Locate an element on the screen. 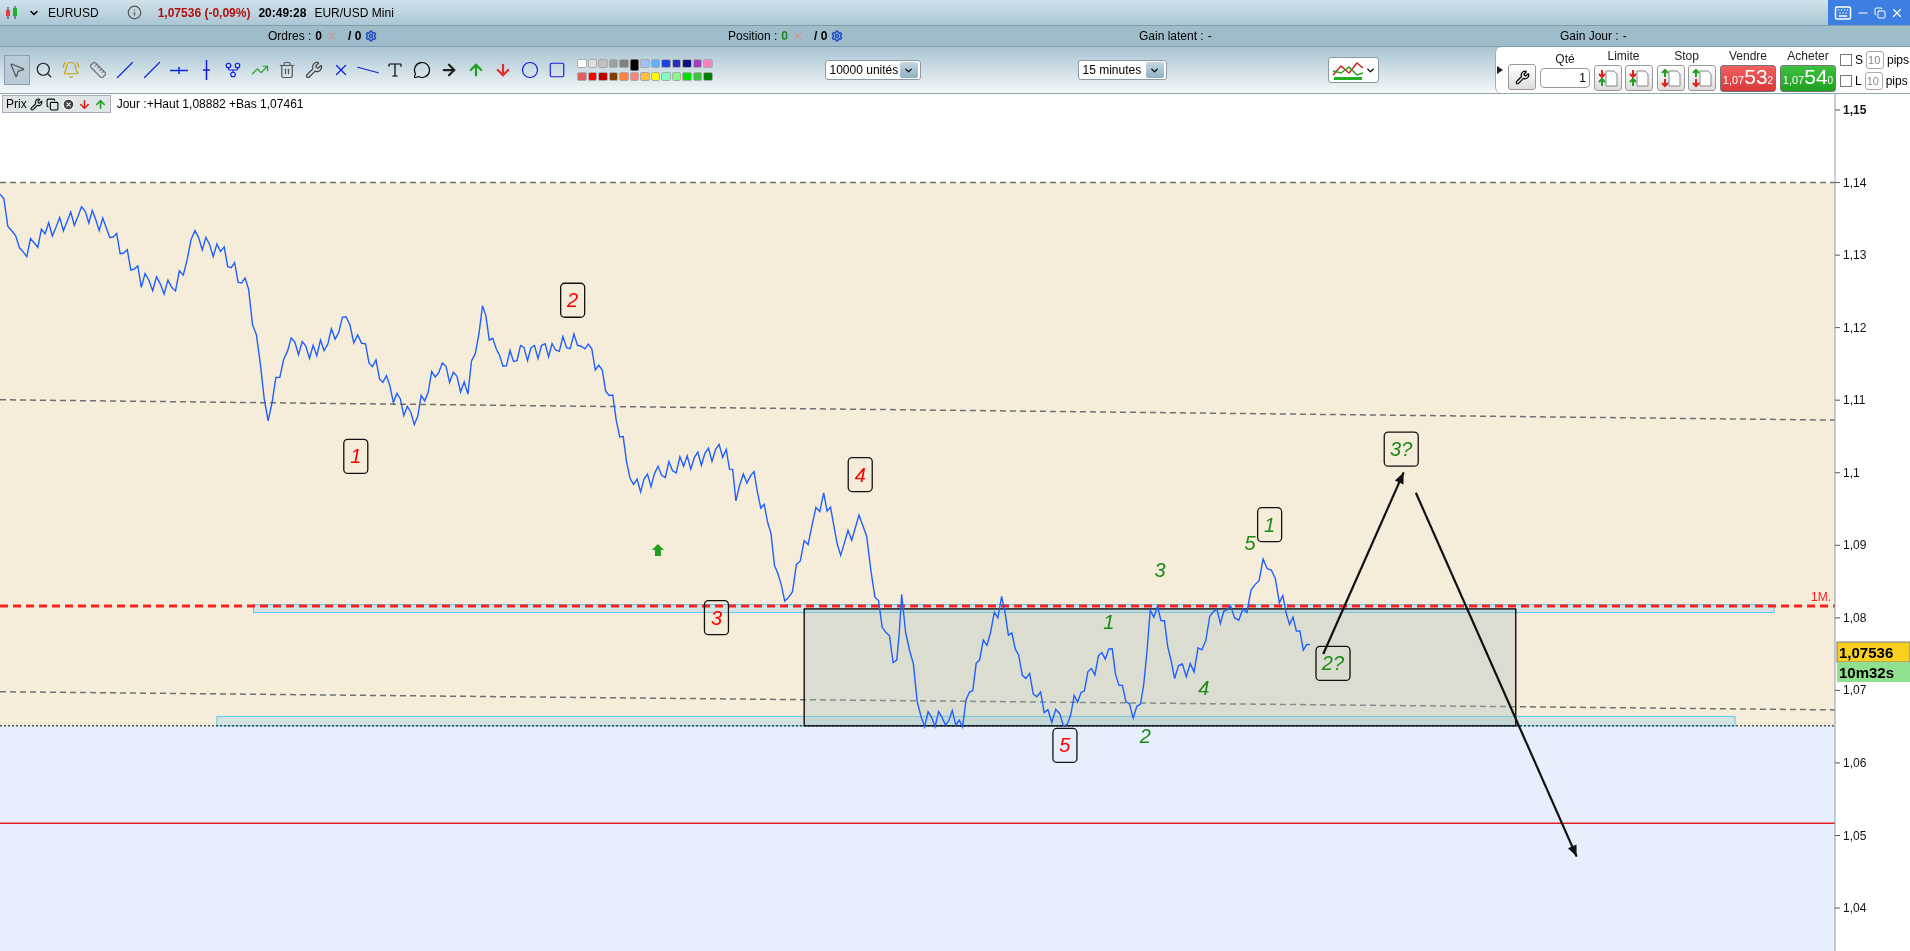 This screenshot has height=951, width=1910. arrow-up-icon is located at coordinates (100, 104).